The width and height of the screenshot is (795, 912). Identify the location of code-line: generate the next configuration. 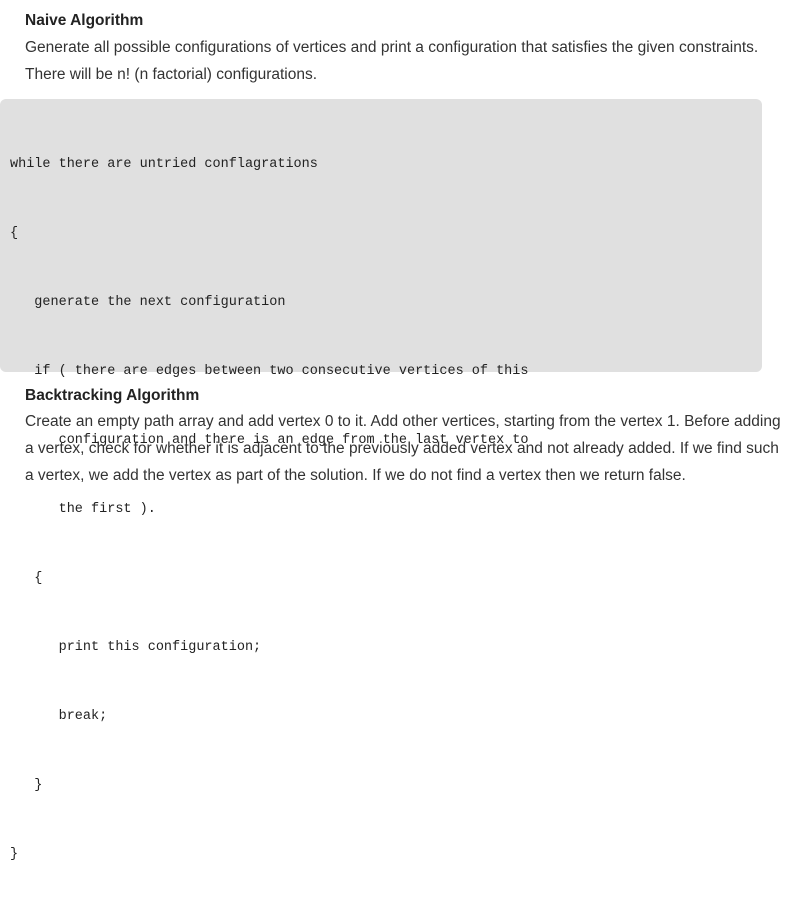
(148, 302).